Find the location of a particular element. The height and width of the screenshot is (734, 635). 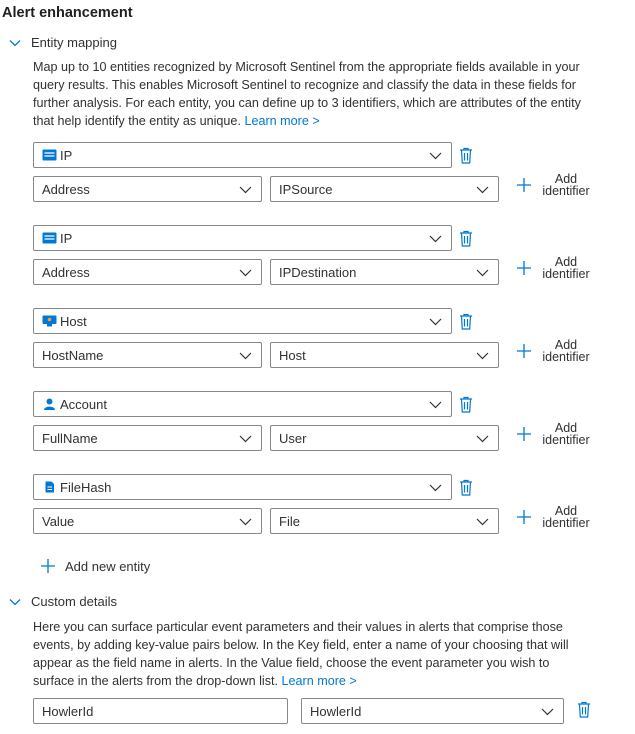

custom-details-learn-more-link: Learn more > is located at coordinates (319, 681).